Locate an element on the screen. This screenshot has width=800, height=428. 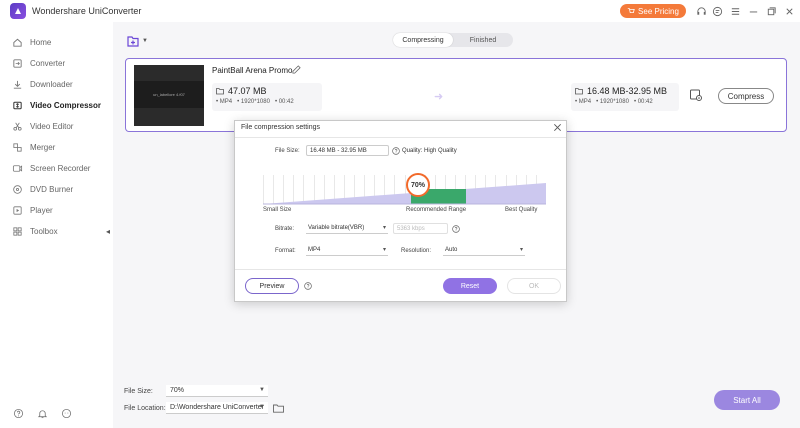
sidebar-item-converter: Converter is located at coordinates (56, 63).